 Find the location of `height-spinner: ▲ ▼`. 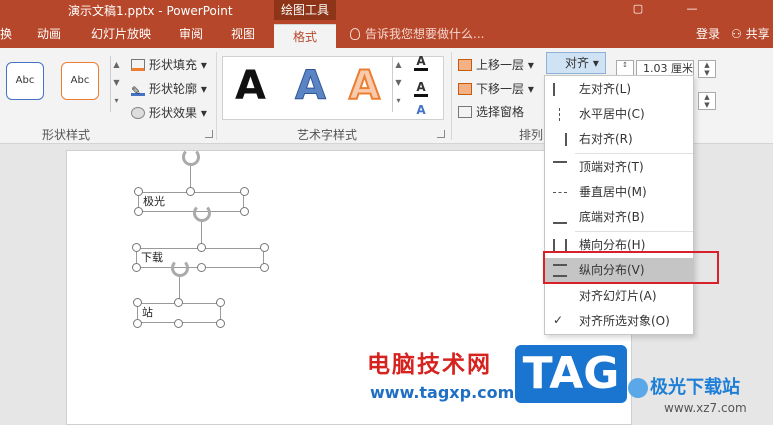

height-spinner: ▲ ▼ is located at coordinates (707, 69).